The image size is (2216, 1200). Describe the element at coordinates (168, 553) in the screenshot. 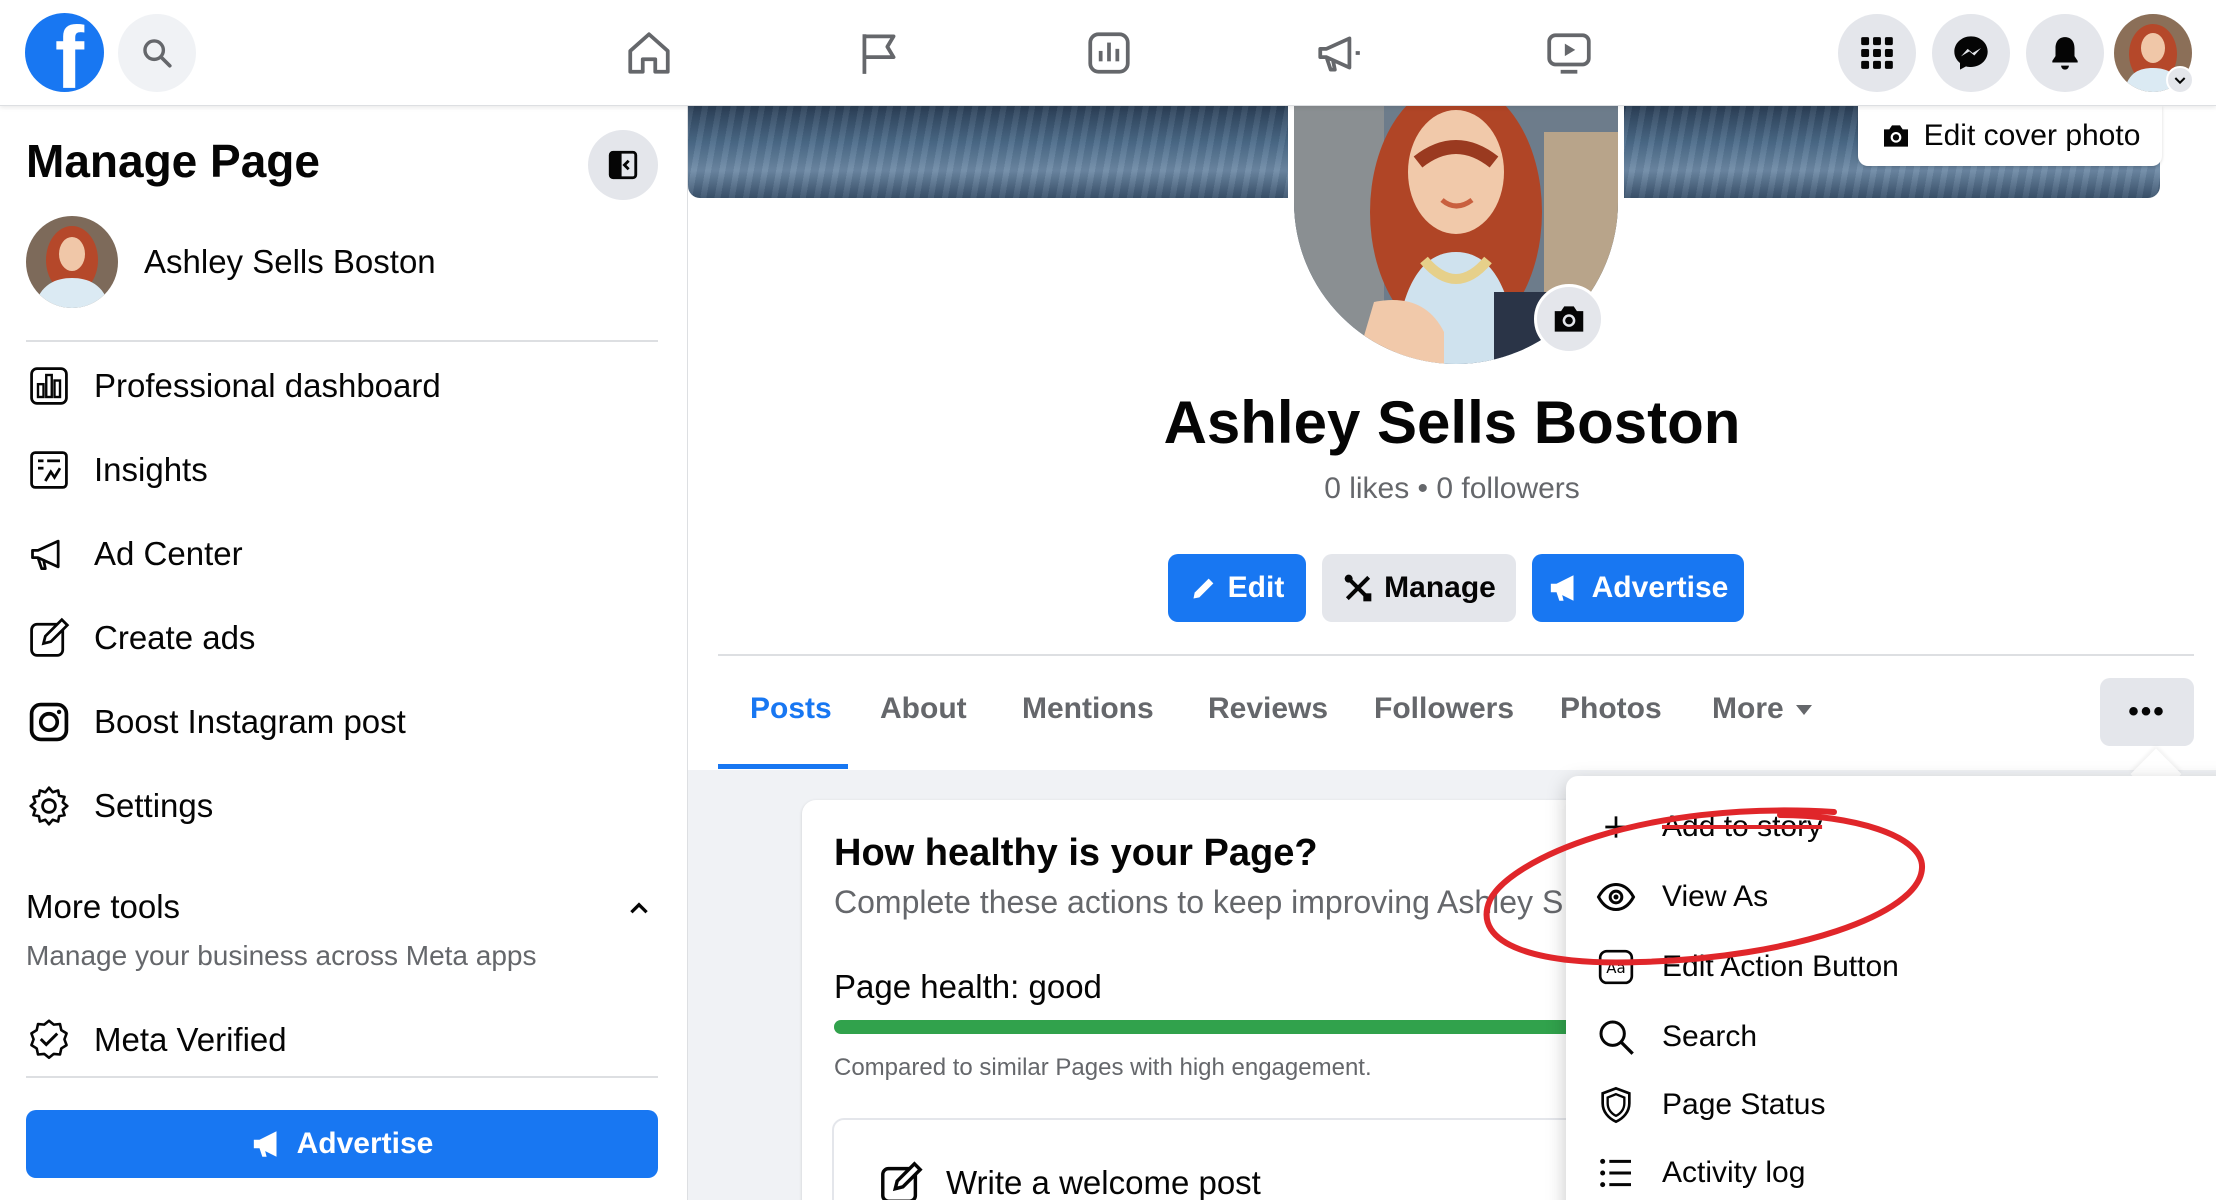

I see `sidebar-item-label: Ad Center` at that location.